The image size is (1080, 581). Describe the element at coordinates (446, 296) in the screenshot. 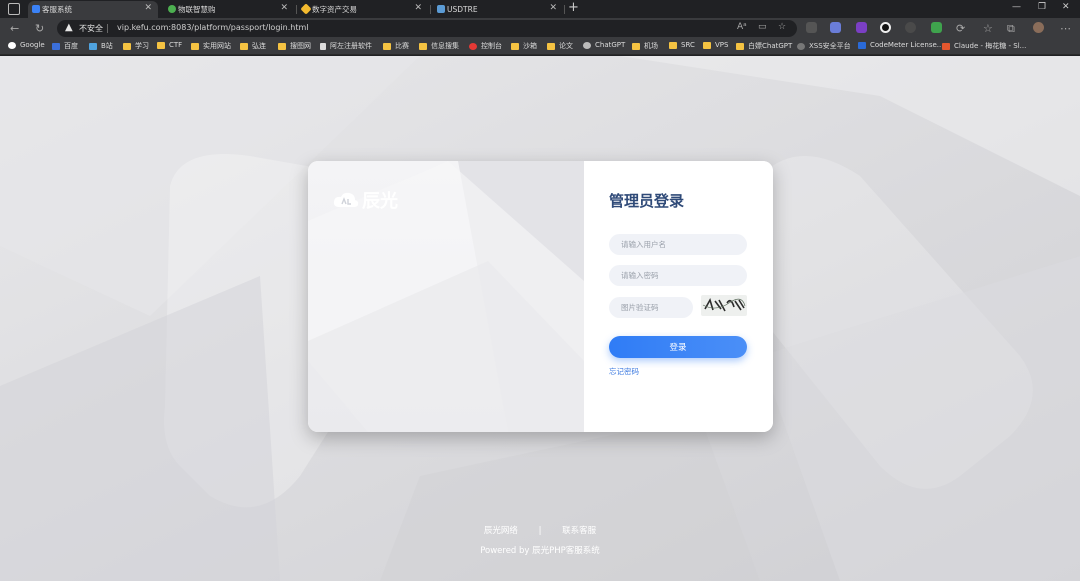

I see `login-card-banner: 辰光` at that location.